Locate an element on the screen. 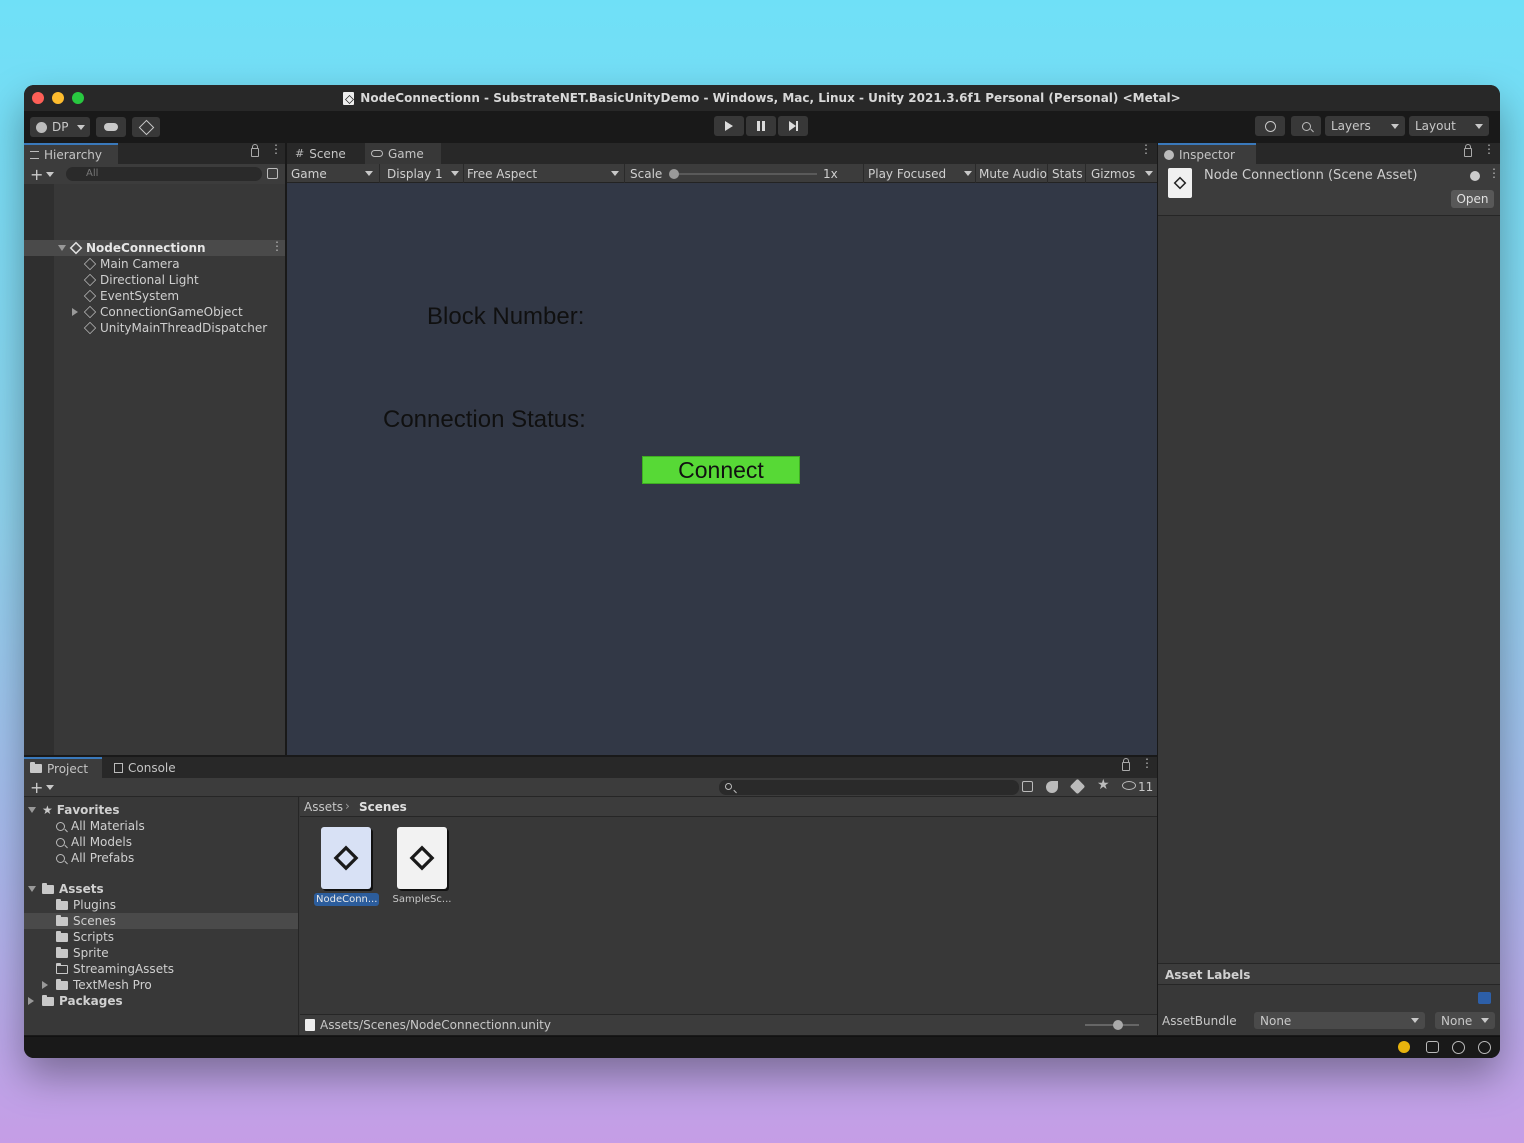  assets-root: Assets is located at coordinates (158, 889).